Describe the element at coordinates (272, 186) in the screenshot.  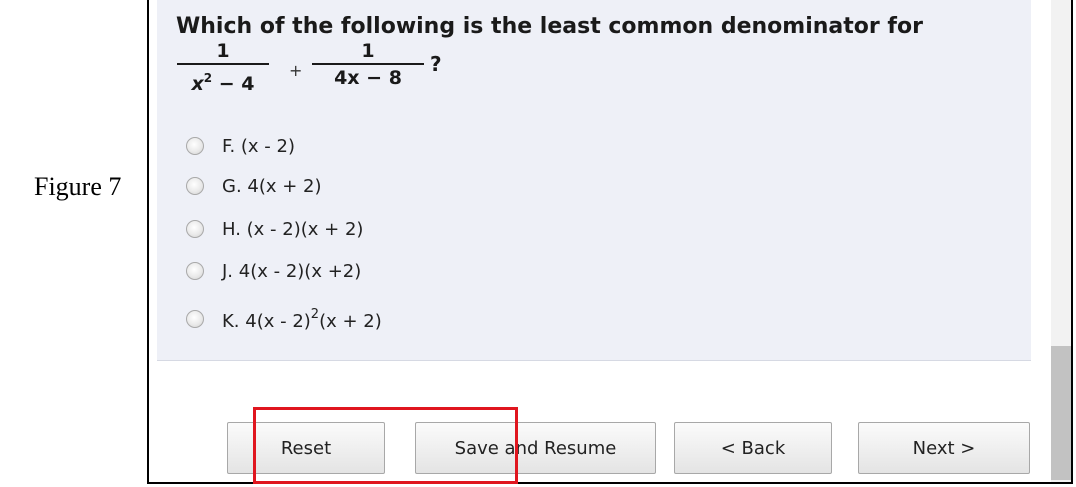
I see `option-g-label: G. 4(x + 2)` at that location.